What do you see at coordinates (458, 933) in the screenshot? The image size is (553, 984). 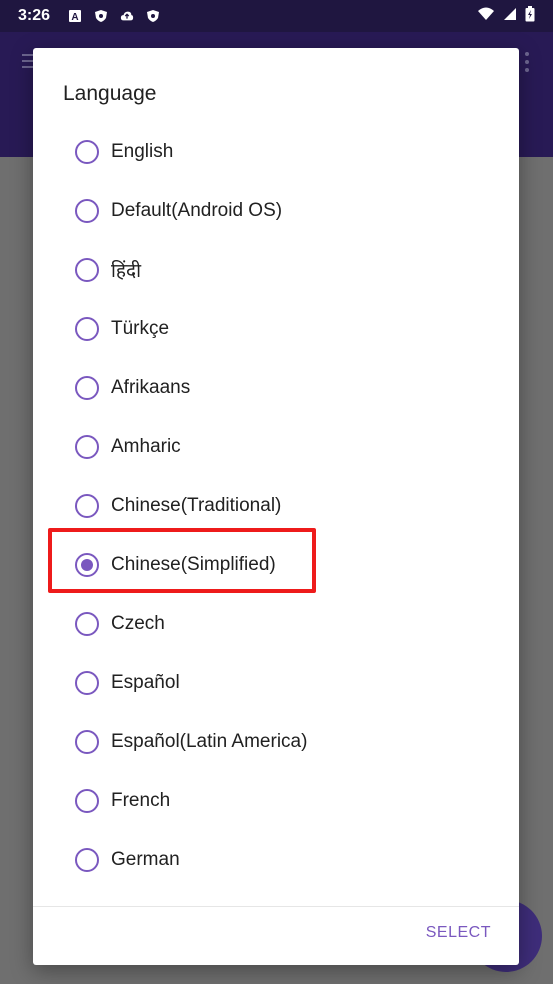 I see `select-button: SELECT` at bounding box center [458, 933].